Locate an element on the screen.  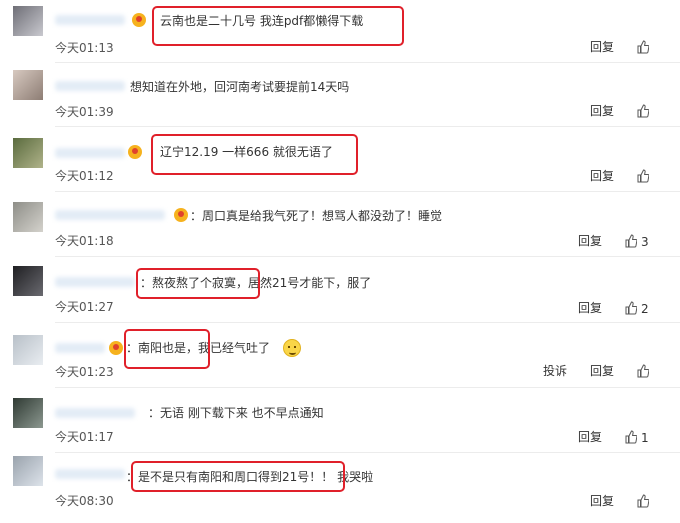
comment-item: ：南阳也是，我已经气吐了 今天01:23 投诉 回复 is located at coordinates (340, 355).